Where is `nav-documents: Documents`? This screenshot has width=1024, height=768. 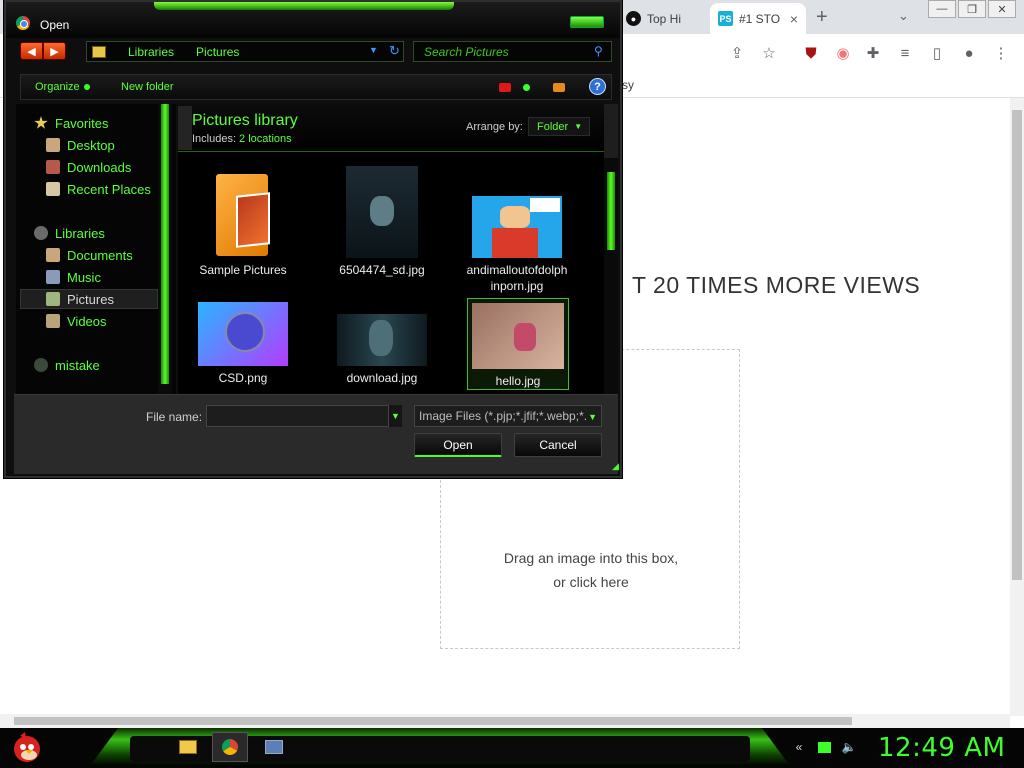
nav-documents: Documents is located at coordinates (89, 255).